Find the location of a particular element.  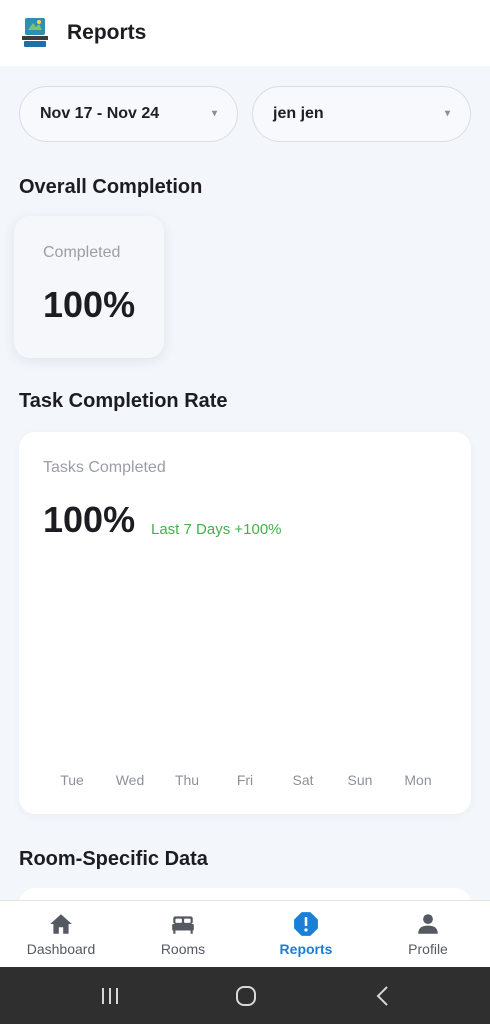

day-label: Sat is located at coordinates (303, 780).